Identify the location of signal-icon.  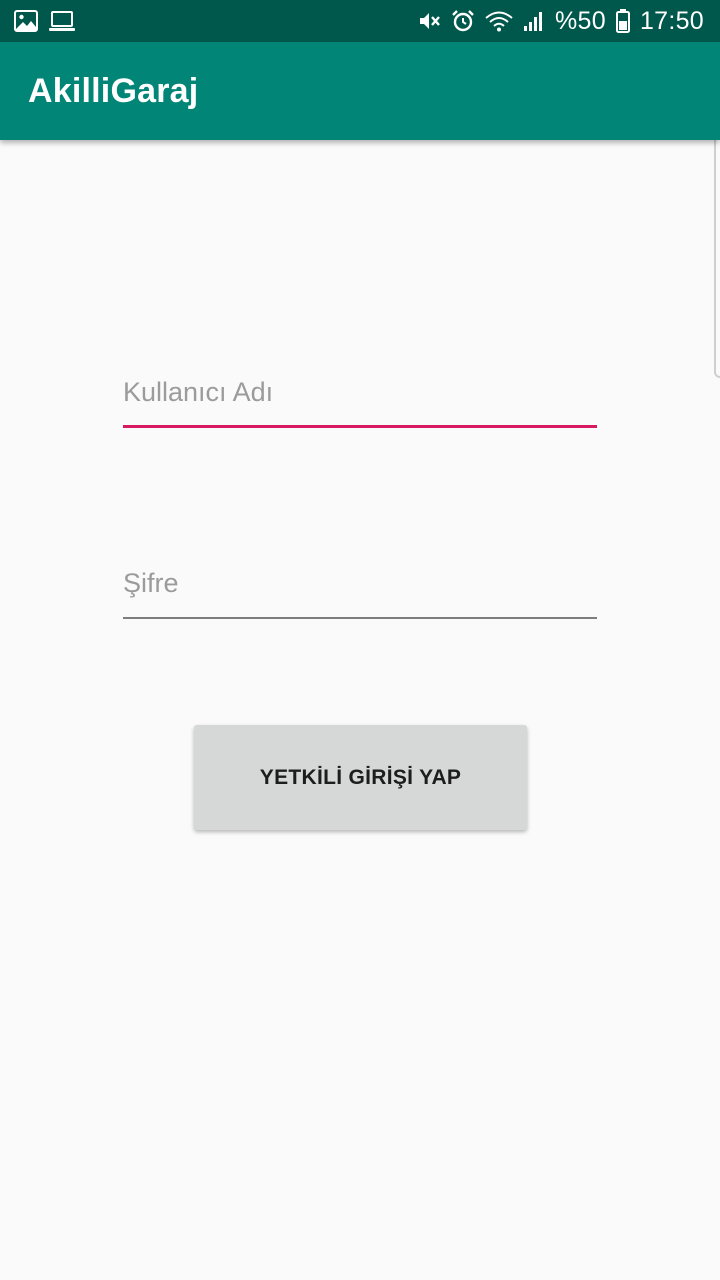
(534, 21).